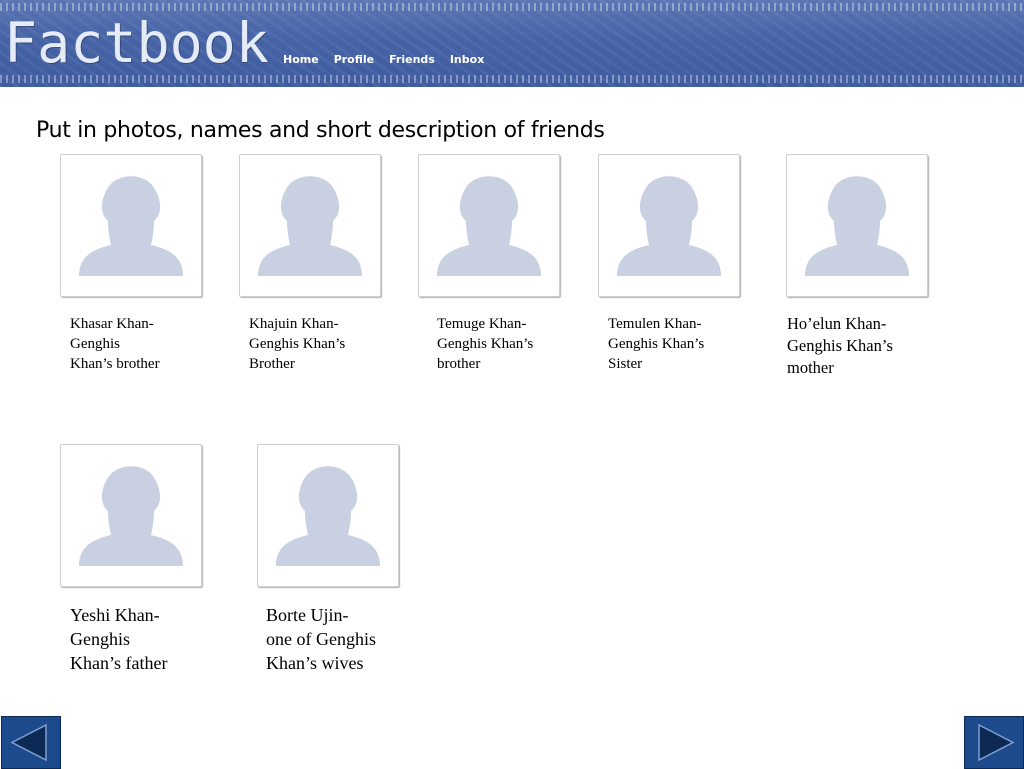 This screenshot has width=1024, height=769. I want to click on friend-caption-hoelun: Ho’elun Khan- Genghis Khan’s mother, so click(840, 345).